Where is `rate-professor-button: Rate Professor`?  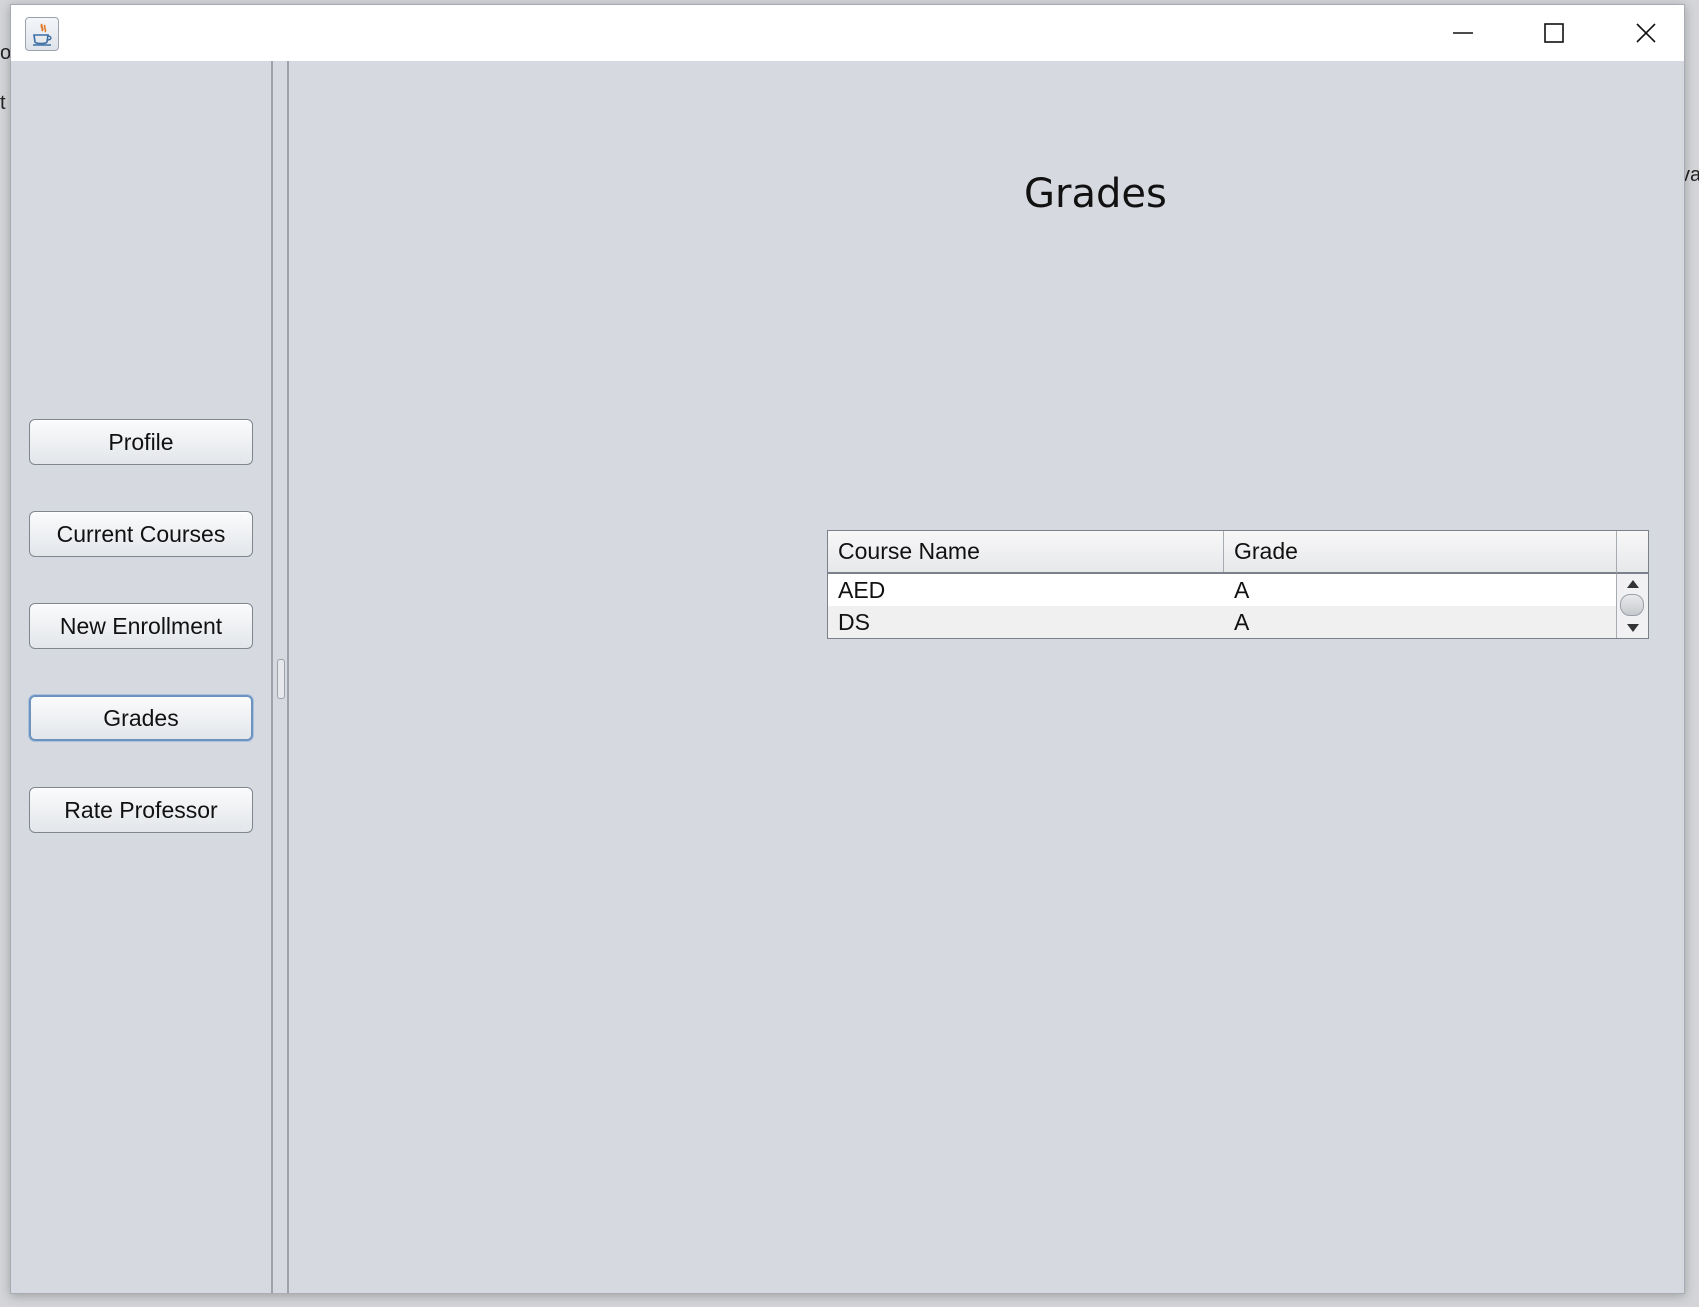
rate-professor-button: Rate Professor is located at coordinates (141, 810).